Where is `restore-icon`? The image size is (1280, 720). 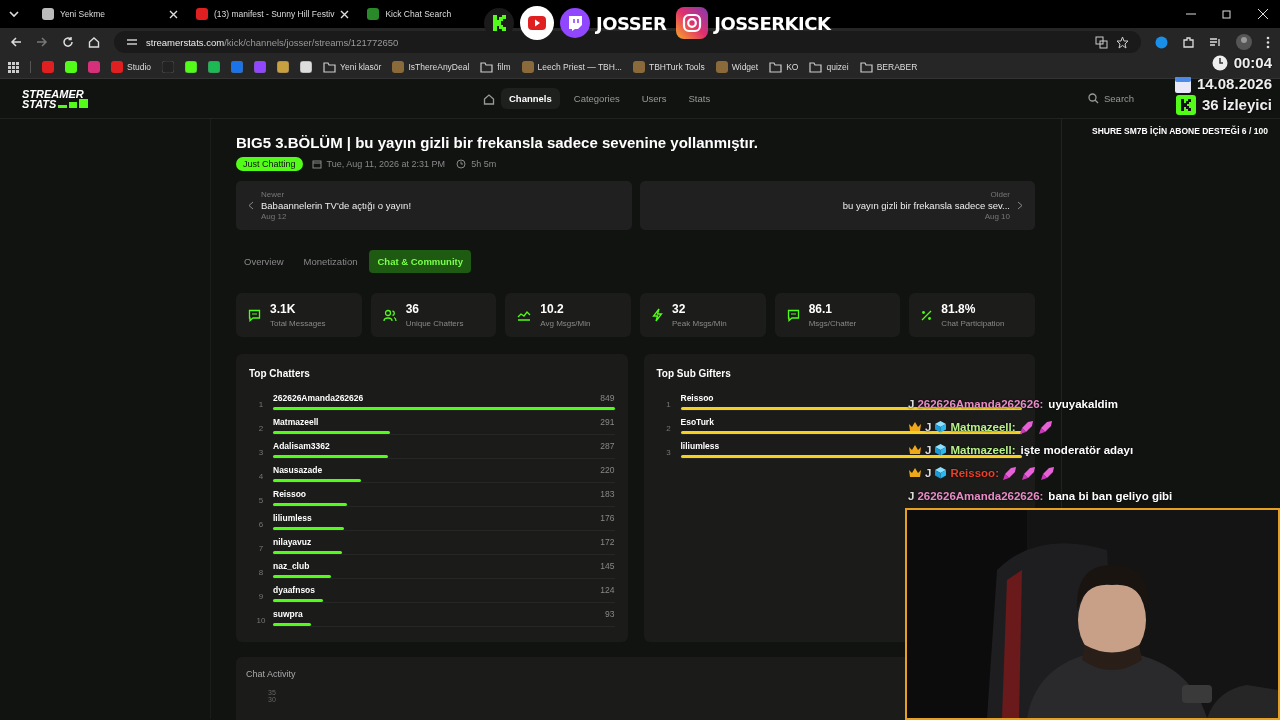
restore-icon is located at coordinates (1227, 14).